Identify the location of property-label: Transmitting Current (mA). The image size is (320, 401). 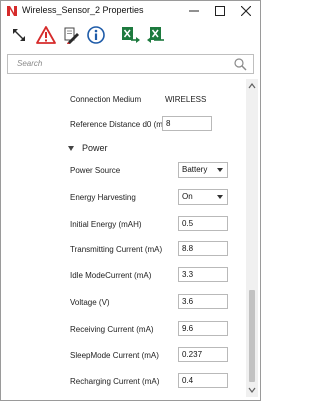
(116, 249).